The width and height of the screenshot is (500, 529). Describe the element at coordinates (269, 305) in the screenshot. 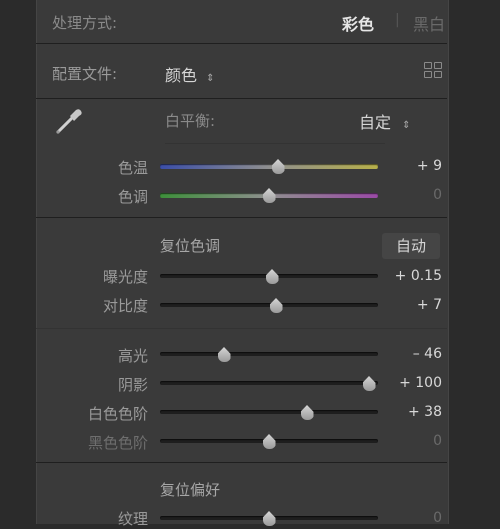

I see `contrast-slider-track` at that location.